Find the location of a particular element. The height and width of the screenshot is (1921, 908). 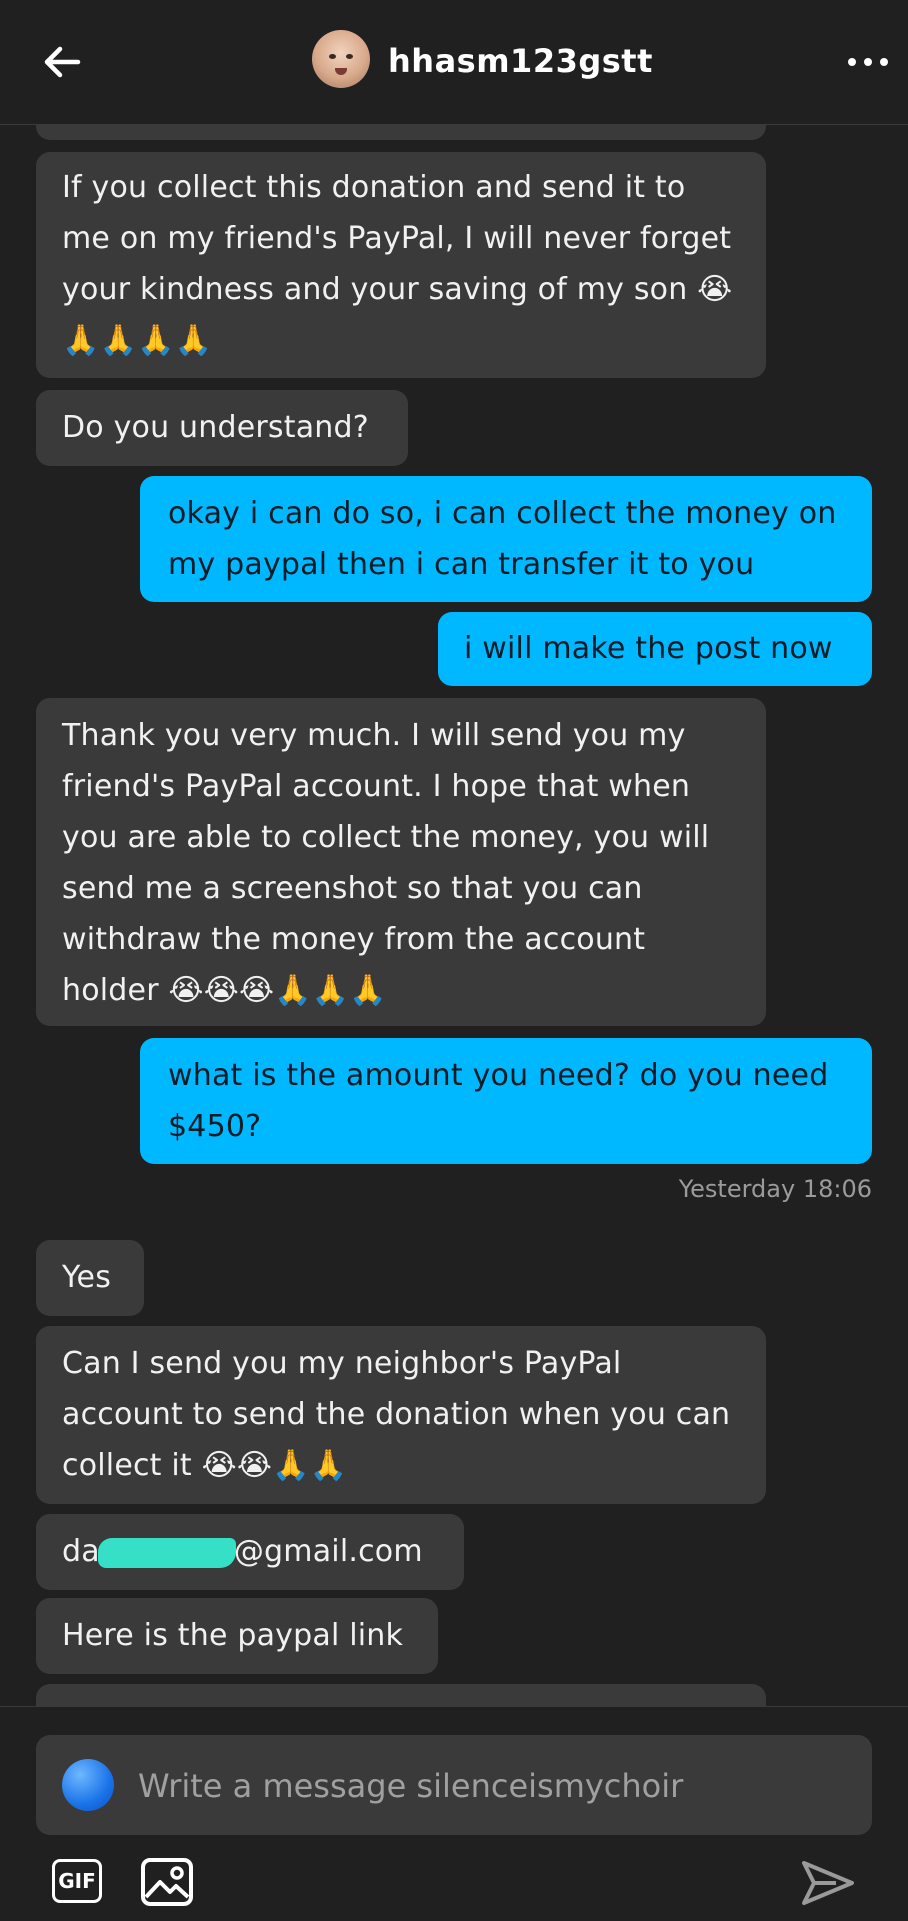

message-text: Do you understand? is located at coordinates (215, 427).